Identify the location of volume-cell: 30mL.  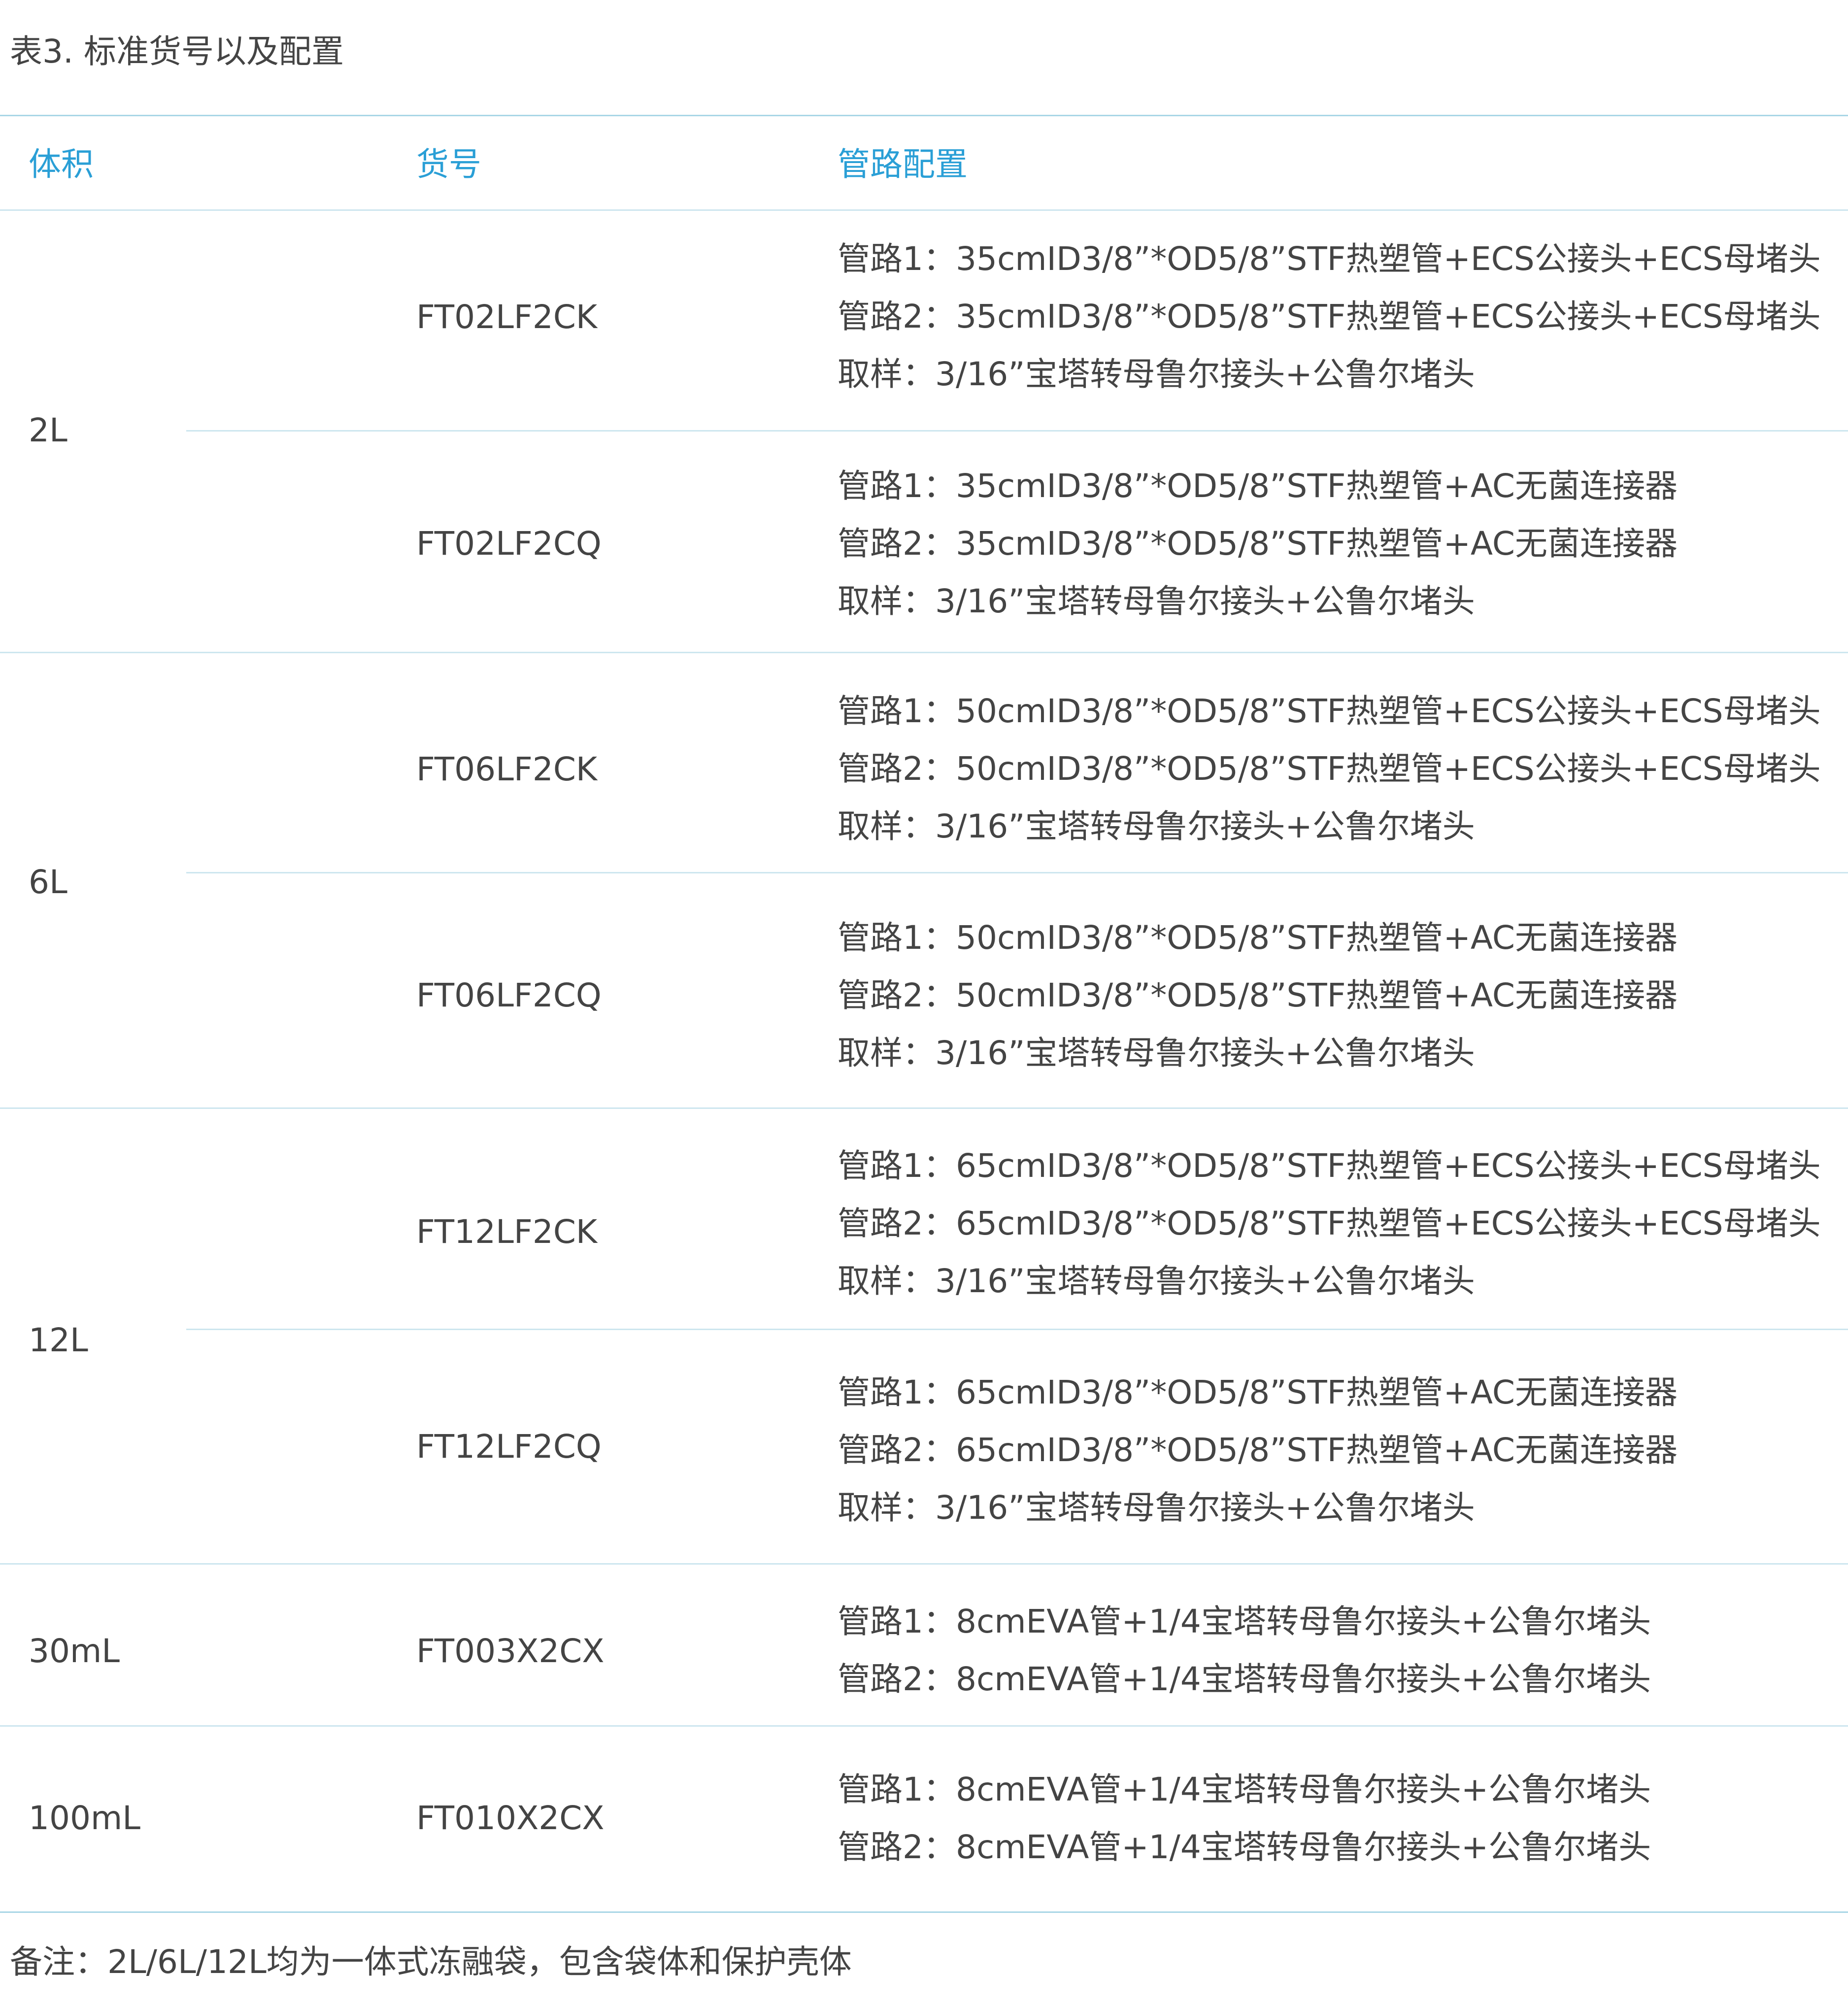
(74, 1651).